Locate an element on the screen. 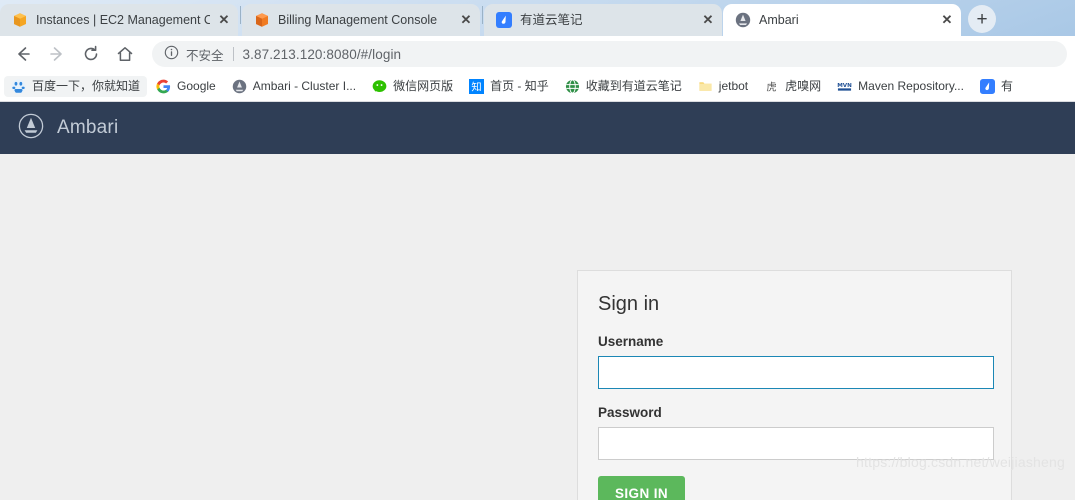 The height and width of the screenshot is (500, 1075). browser-tab-billing: Billing Management Console ✕ is located at coordinates (361, 20).